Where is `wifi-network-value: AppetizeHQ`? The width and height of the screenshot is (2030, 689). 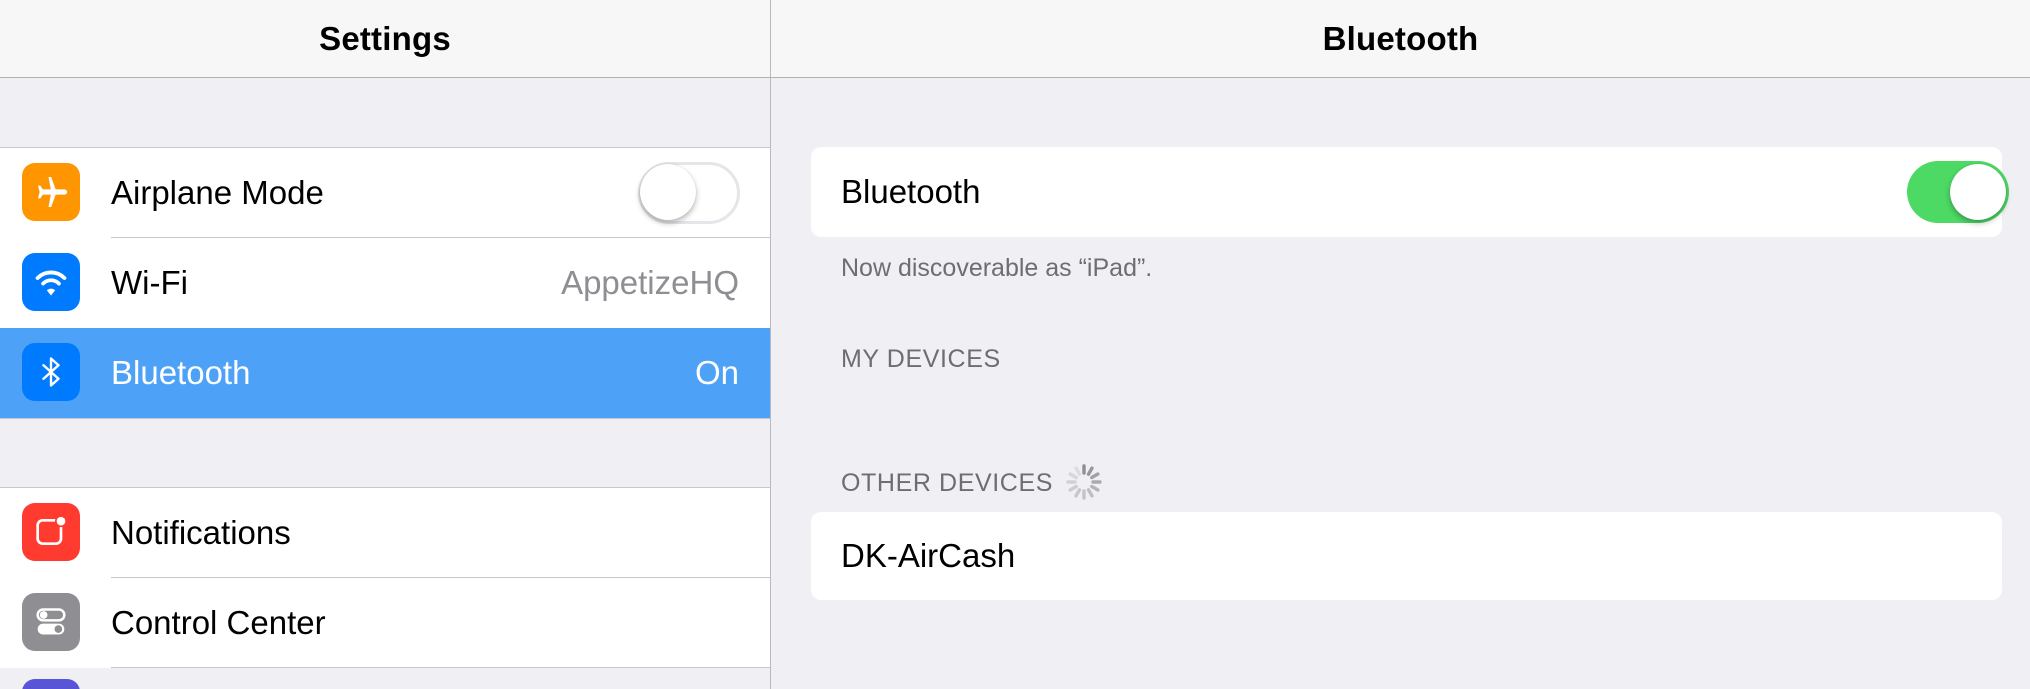 wifi-network-value: AppetizeHQ is located at coordinates (650, 282).